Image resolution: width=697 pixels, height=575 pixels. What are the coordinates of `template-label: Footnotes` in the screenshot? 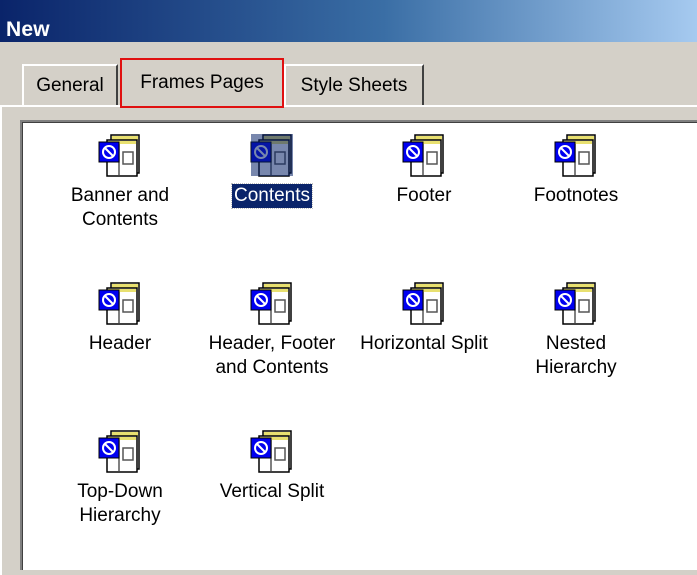 It's located at (576, 195).